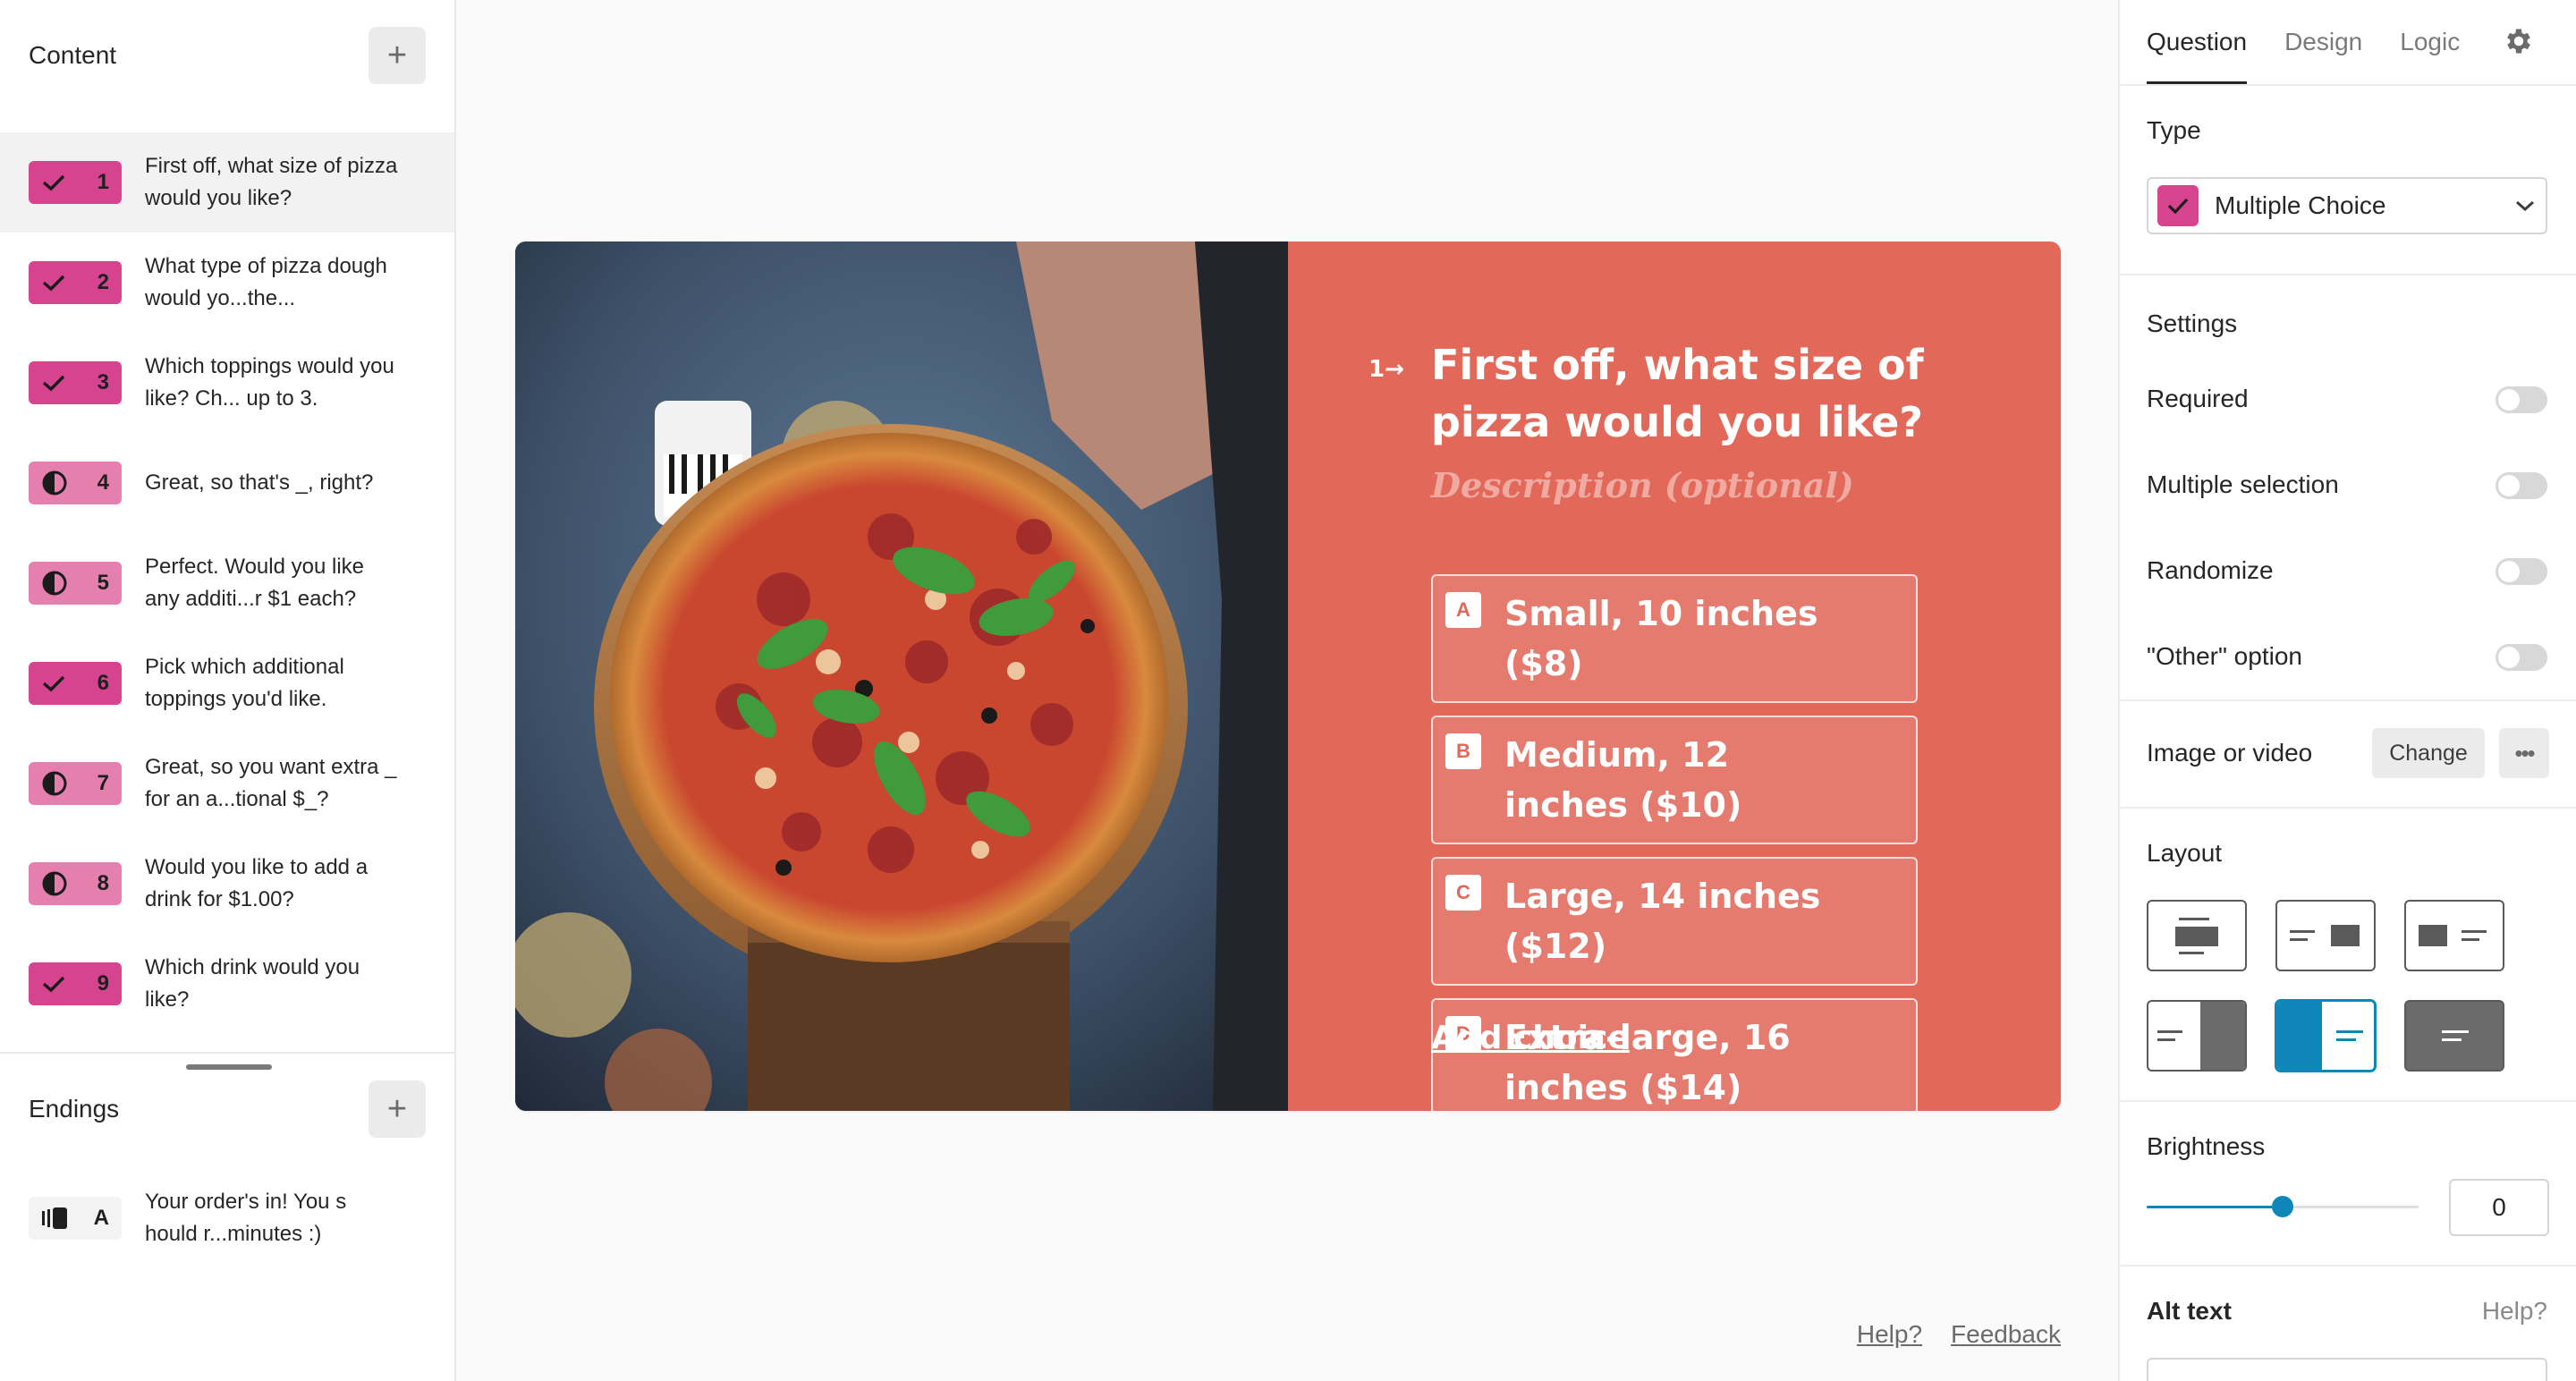 The width and height of the screenshot is (2576, 1381). What do you see at coordinates (2006, 1334) in the screenshot?
I see `feedback-link: Feedback` at bounding box center [2006, 1334].